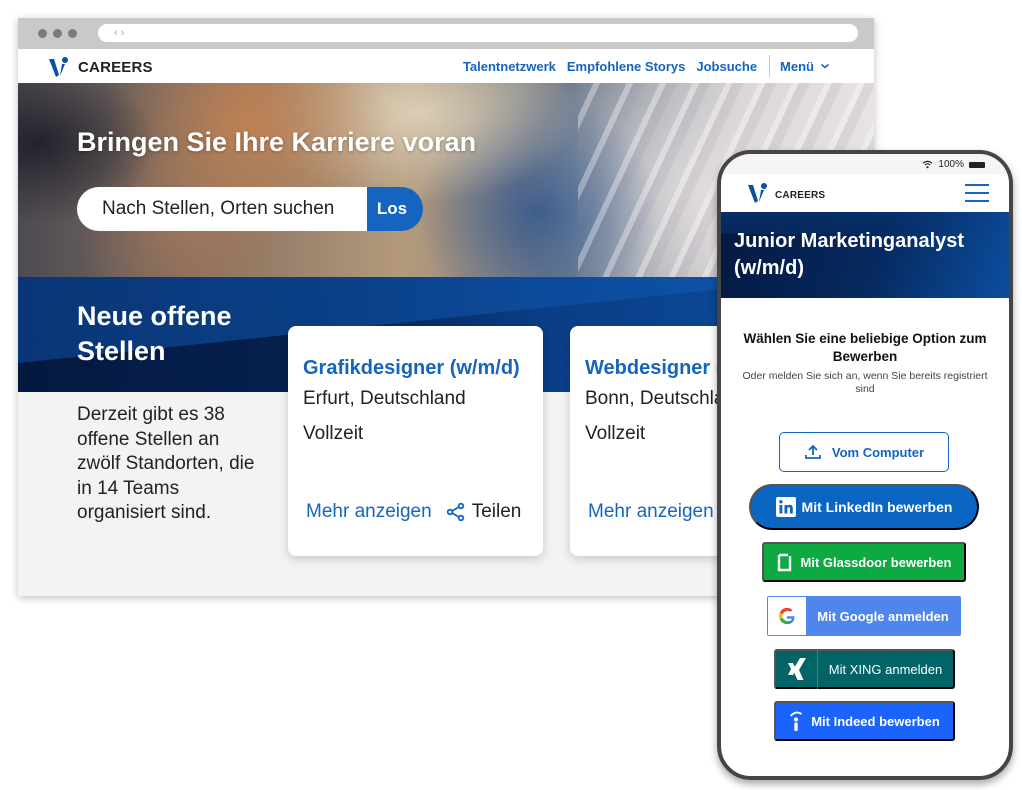  What do you see at coordinates (977, 193) in the screenshot?
I see `hamburger-menu-icon` at bounding box center [977, 193].